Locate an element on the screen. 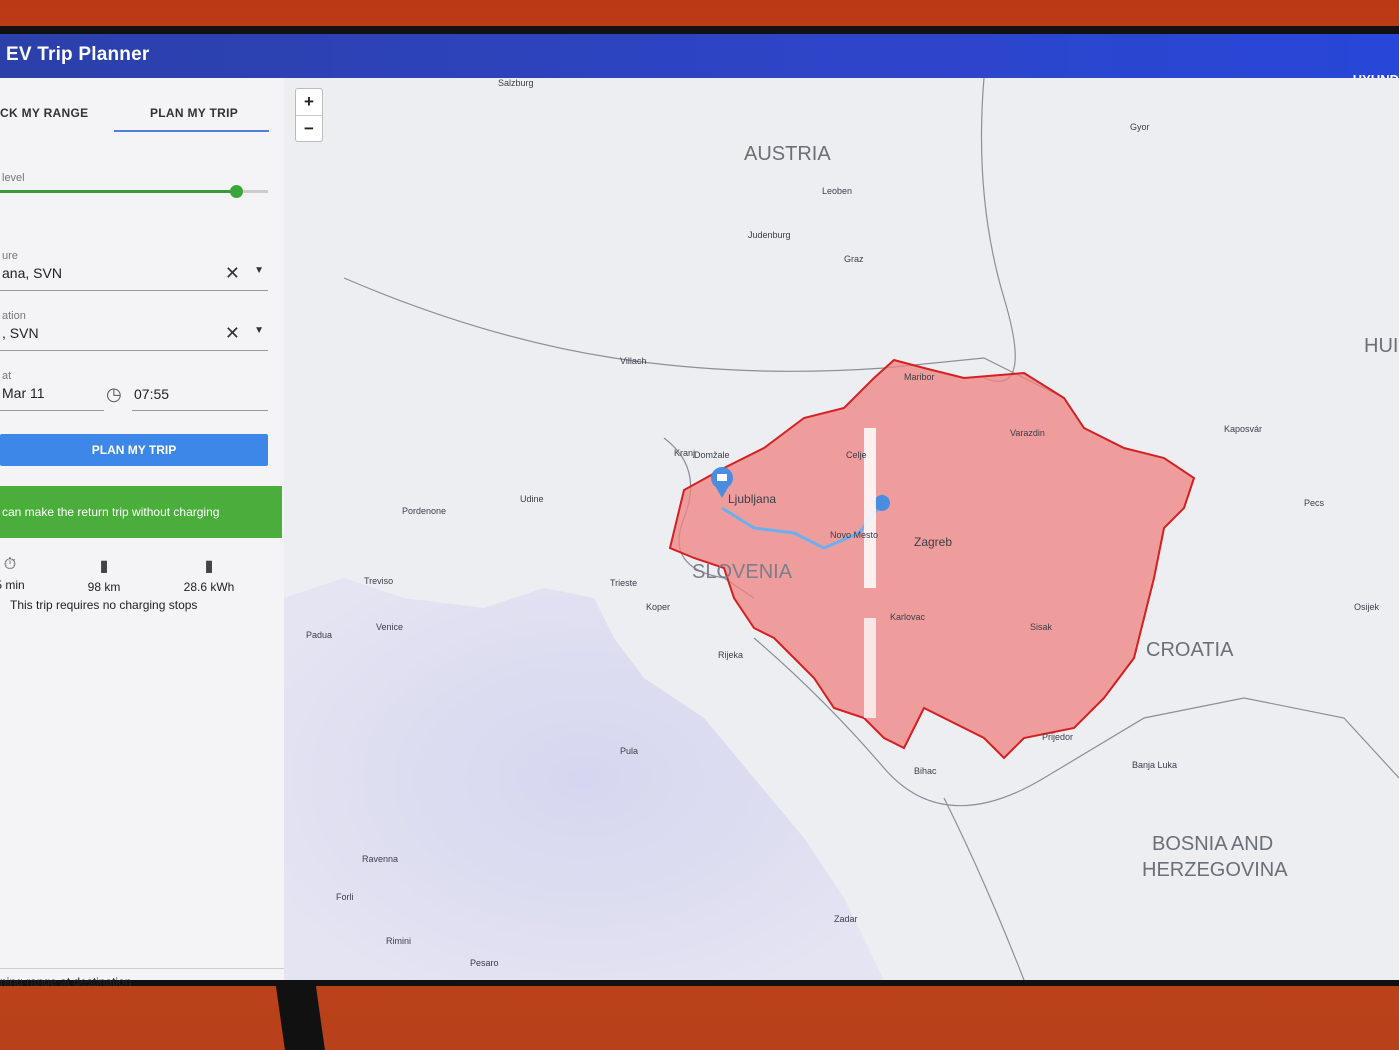 The height and width of the screenshot is (1050, 1399). app-title: EV Trip Planner is located at coordinates (78, 54).